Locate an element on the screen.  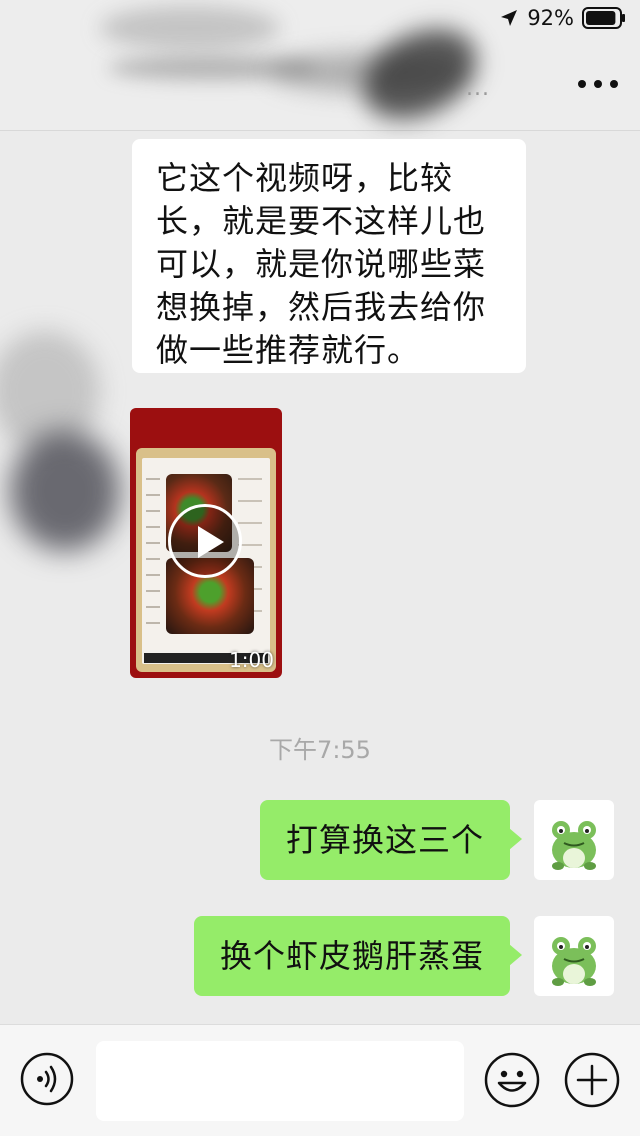
status-bar: 92% is located at coordinates (320, 20).